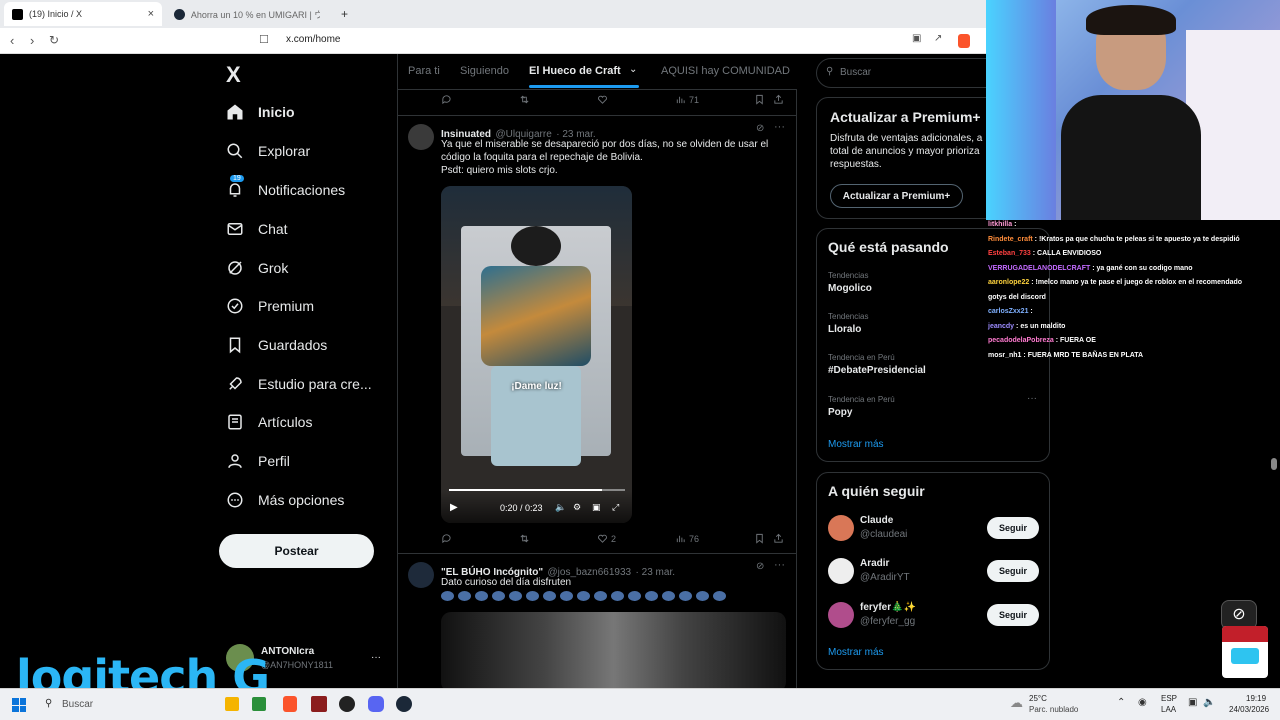 This screenshot has height=720, width=1280. What do you see at coordinates (233, 75) in the screenshot?
I see `x-logo-icon: X` at bounding box center [233, 75].